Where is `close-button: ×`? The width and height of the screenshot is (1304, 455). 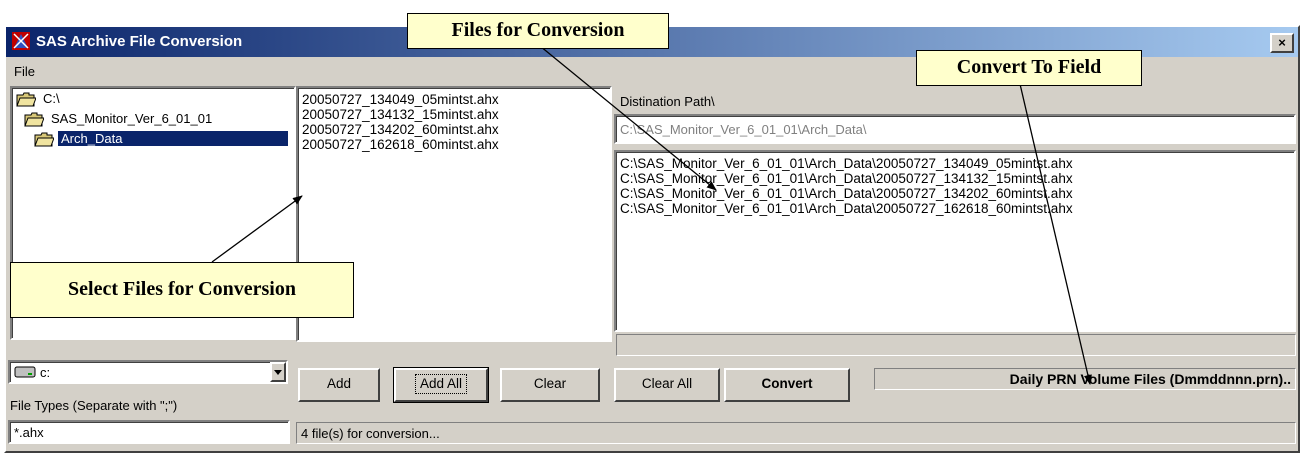
close-button: × is located at coordinates (1282, 43).